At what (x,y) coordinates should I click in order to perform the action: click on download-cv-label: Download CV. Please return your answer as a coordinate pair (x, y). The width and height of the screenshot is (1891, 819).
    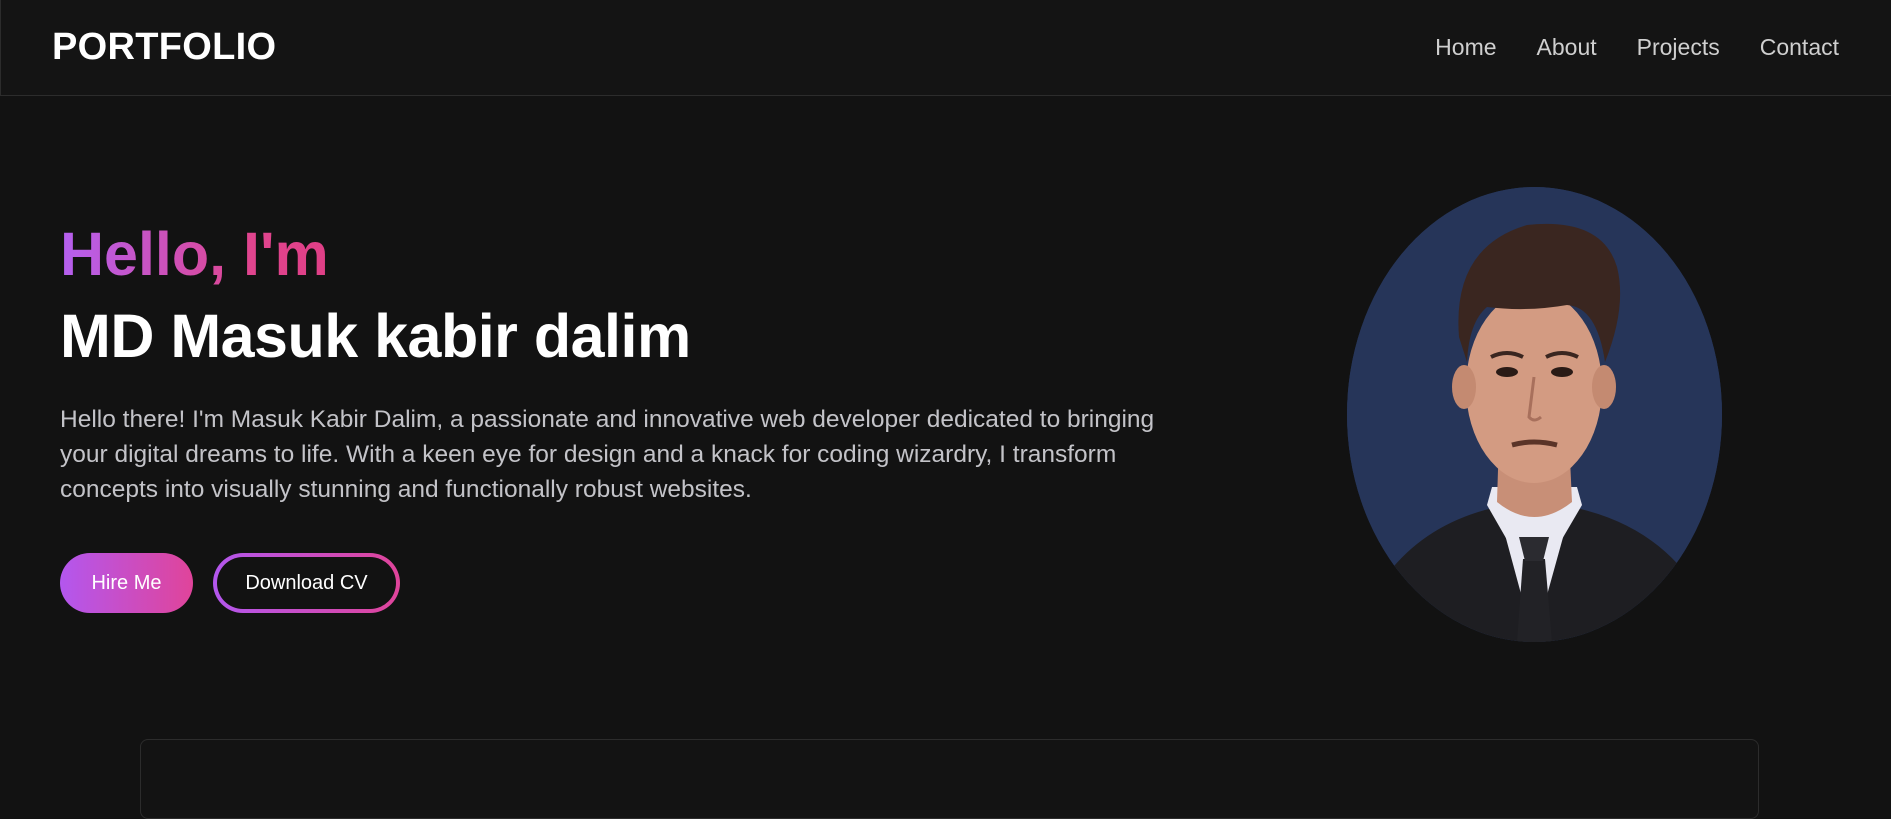
    Looking at the image, I should click on (306, 583).